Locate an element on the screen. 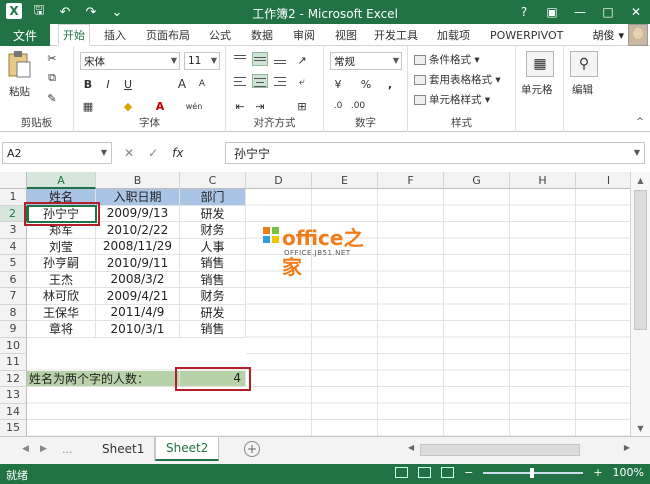  format-as-table-button: 套用表格格式 ▾ is located at coordinates (457, 79).